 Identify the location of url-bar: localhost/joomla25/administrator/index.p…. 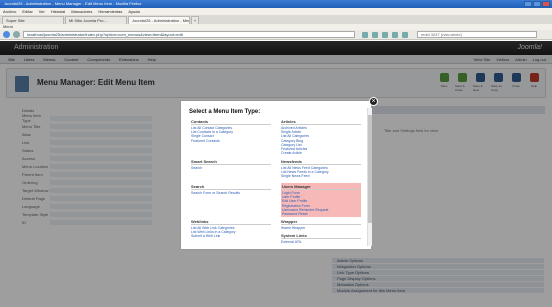
(189, 34).